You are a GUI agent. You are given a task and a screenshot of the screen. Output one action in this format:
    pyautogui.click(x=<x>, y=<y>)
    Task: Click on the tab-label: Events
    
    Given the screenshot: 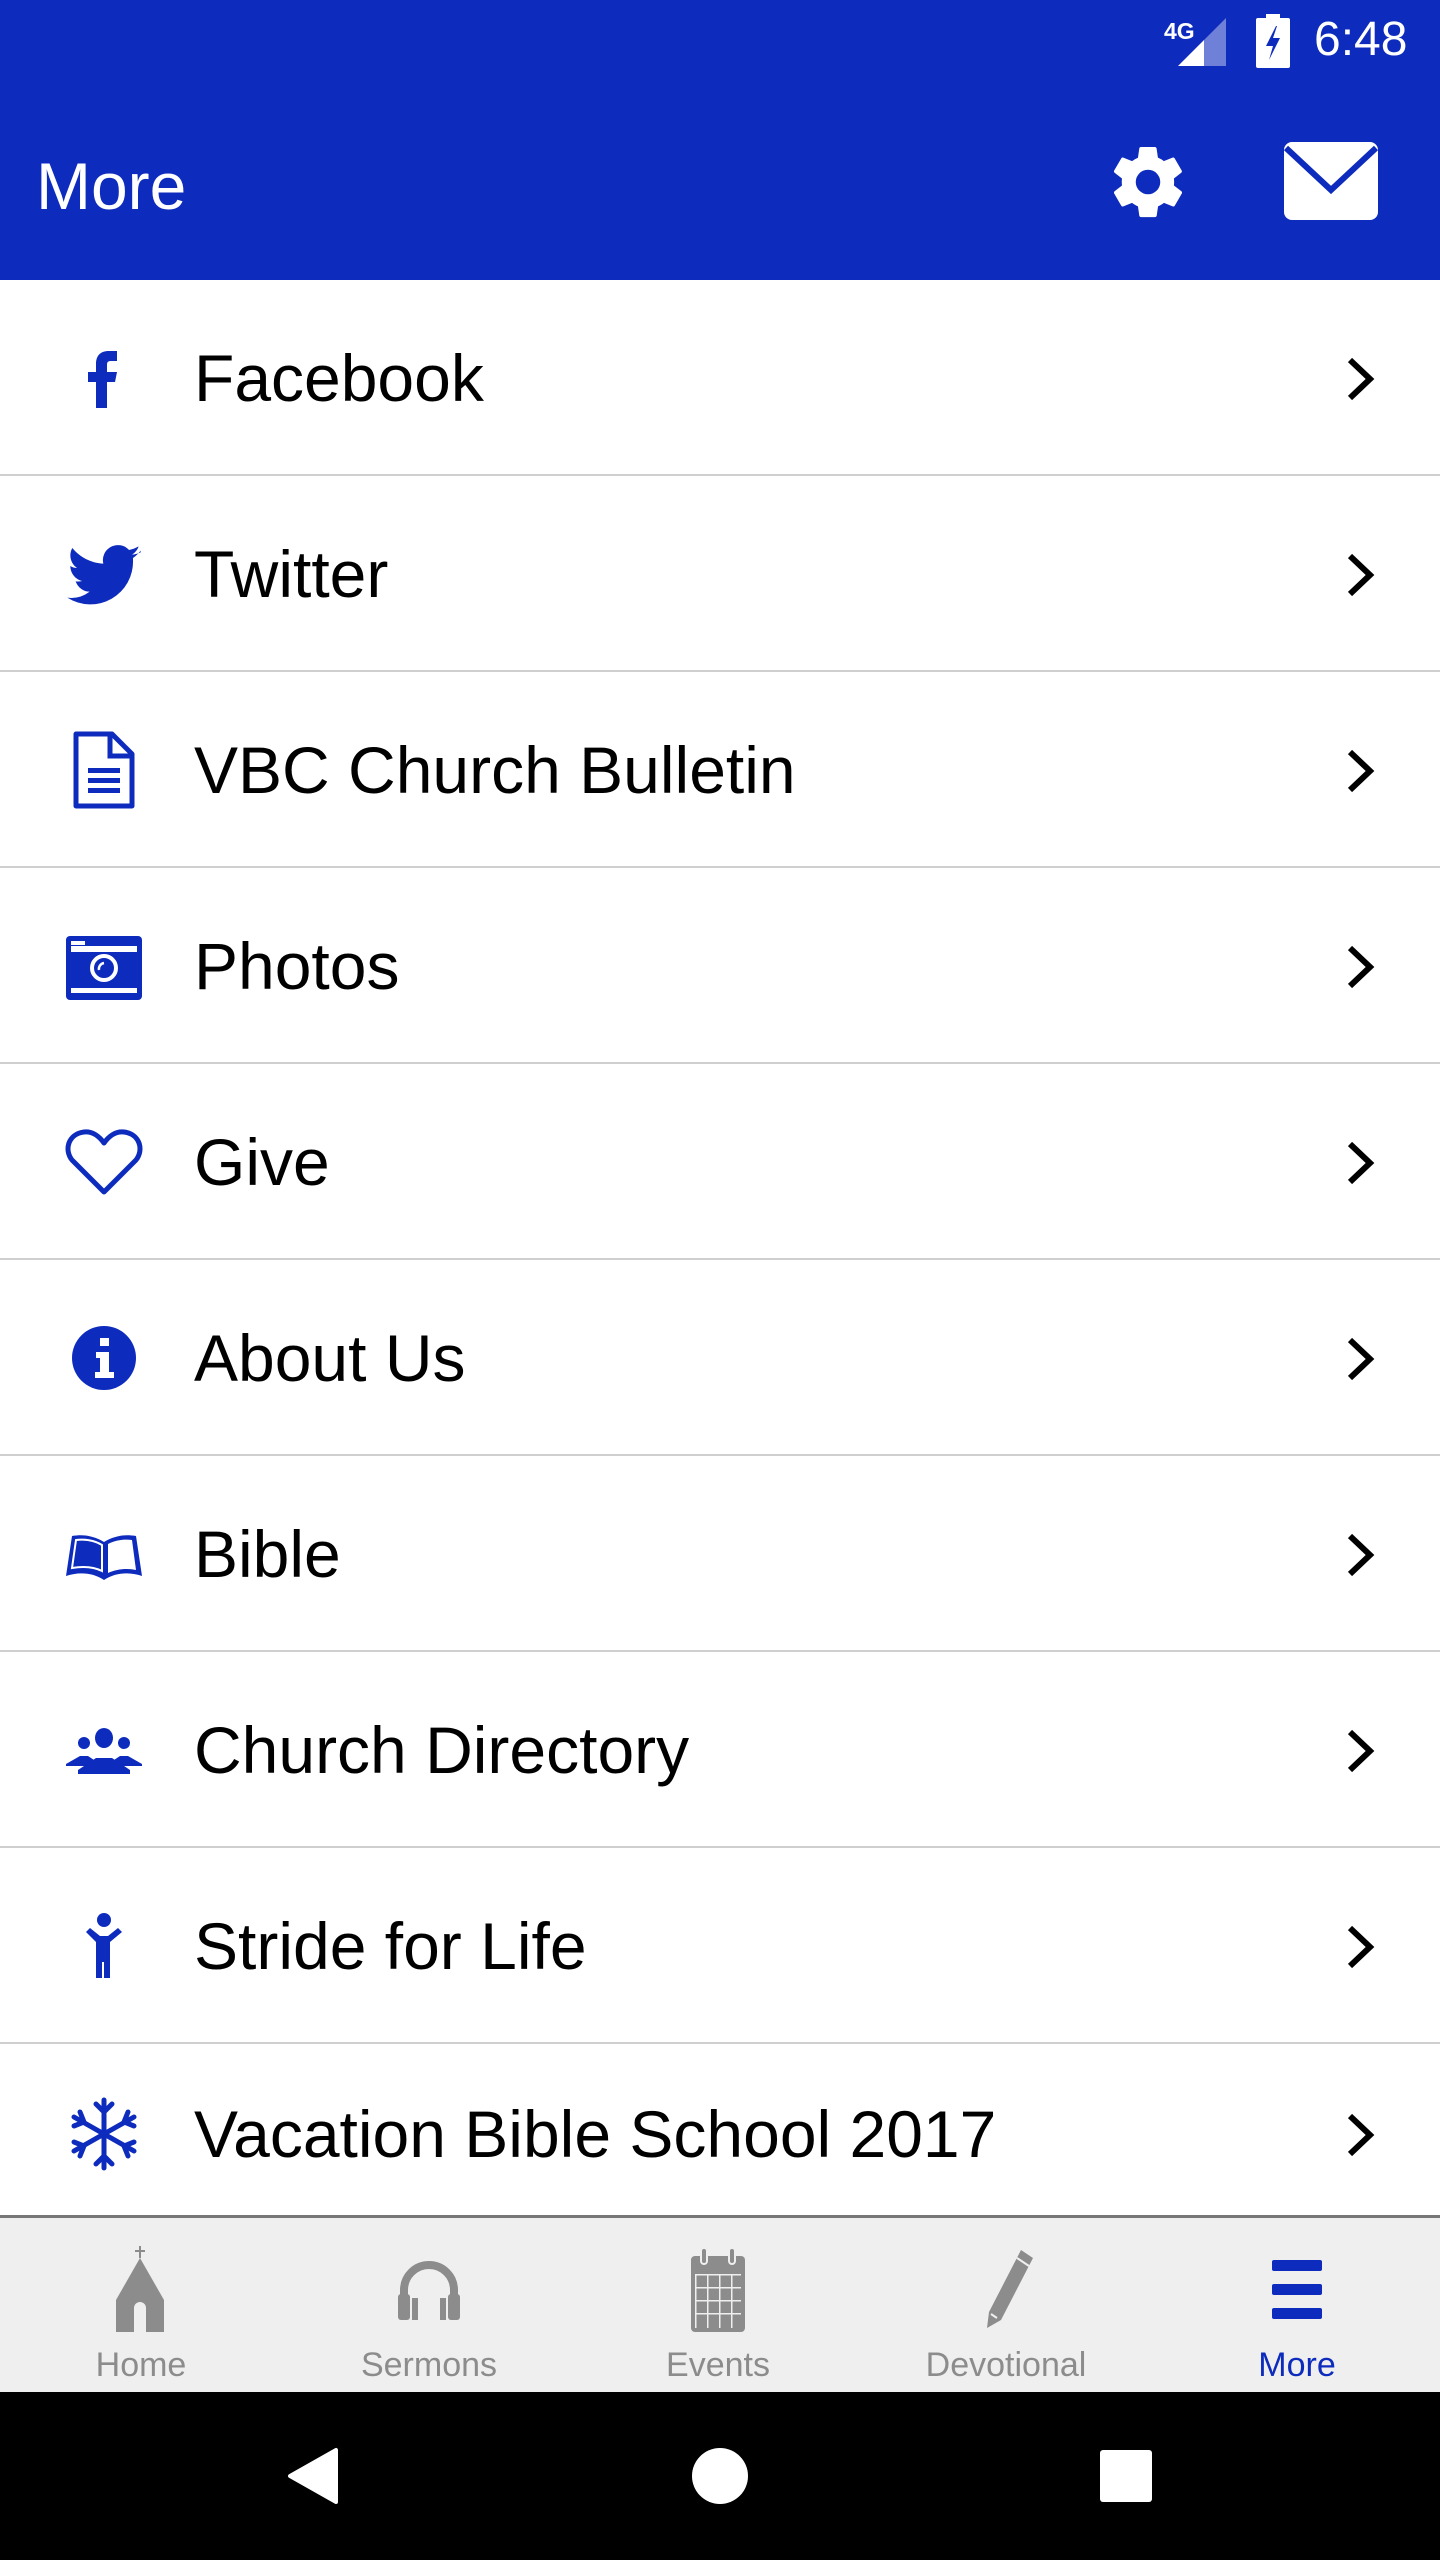 What is the action you would take?
    pyautogui.click(x=718, y=2365)
    